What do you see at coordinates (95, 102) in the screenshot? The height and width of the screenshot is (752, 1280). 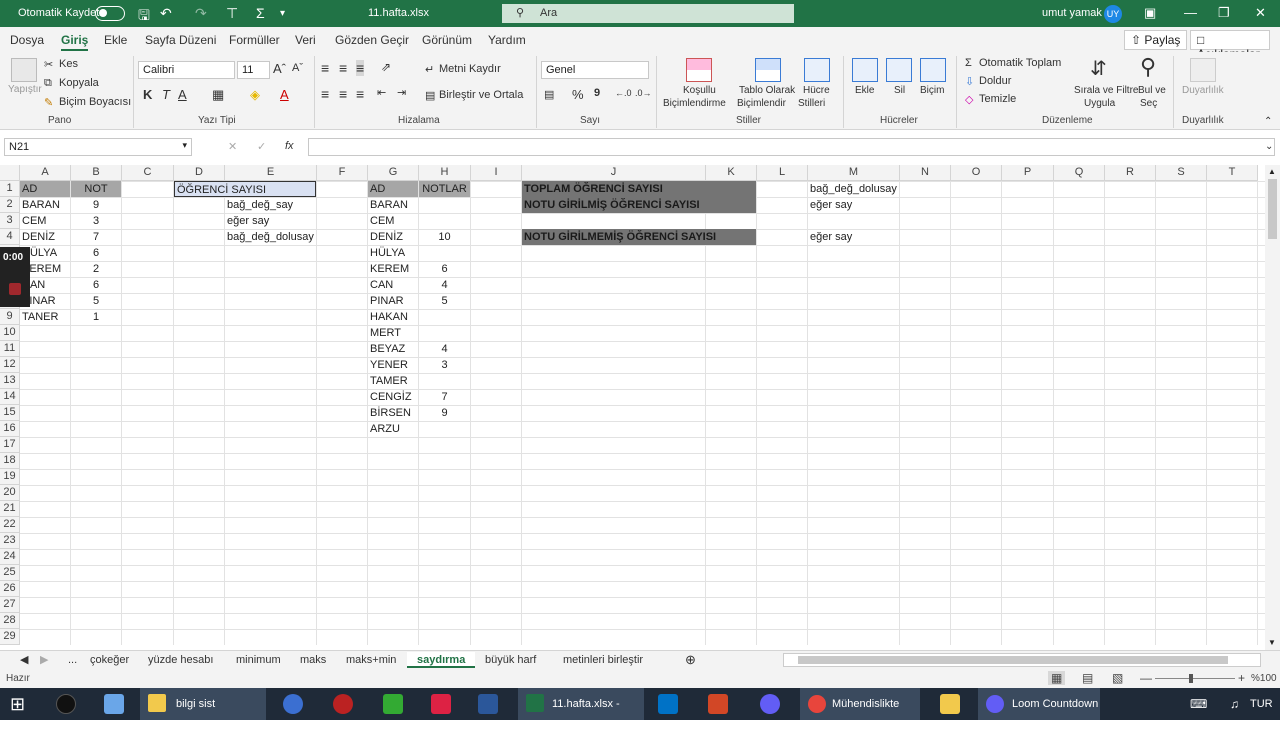 I see `format-painter-button: Biçim Boyacısı` at bounding box center [95, 102].